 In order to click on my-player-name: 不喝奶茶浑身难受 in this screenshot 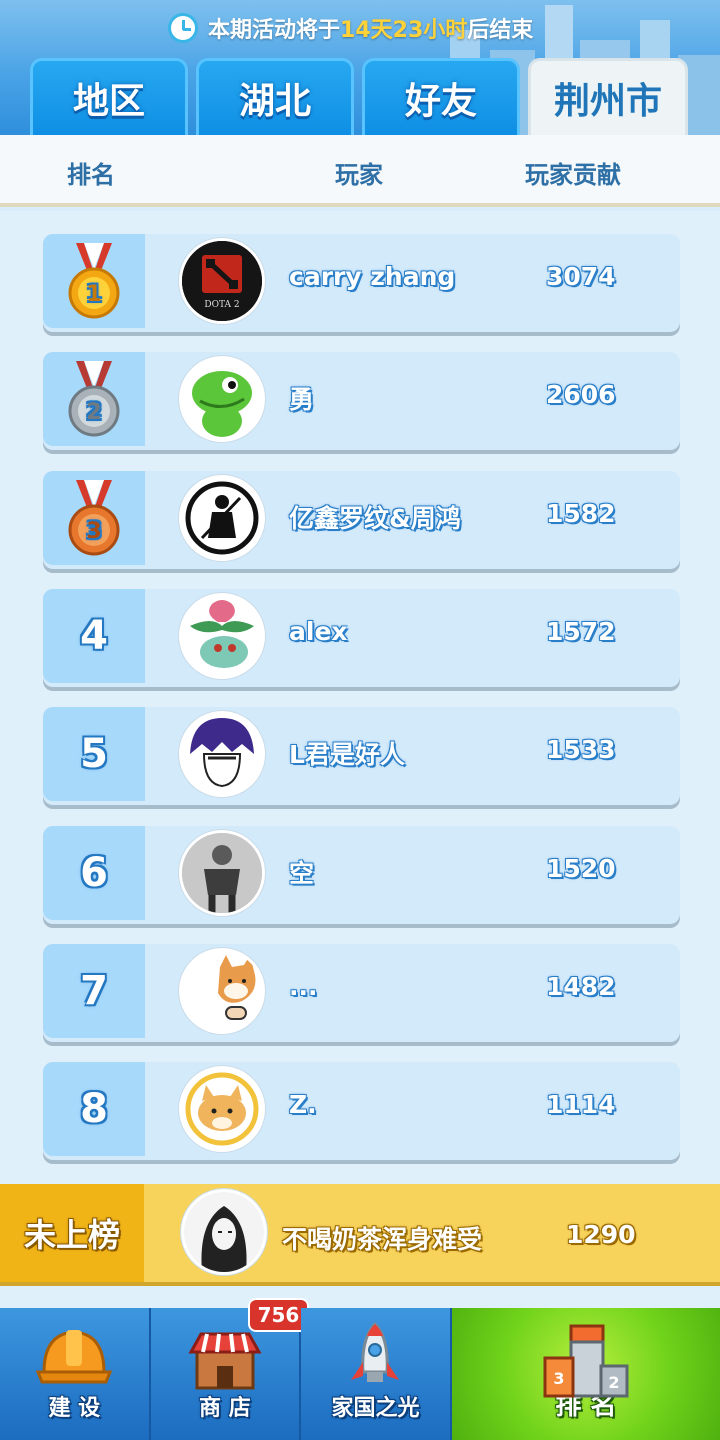, I will do `click(382, 1239)`.